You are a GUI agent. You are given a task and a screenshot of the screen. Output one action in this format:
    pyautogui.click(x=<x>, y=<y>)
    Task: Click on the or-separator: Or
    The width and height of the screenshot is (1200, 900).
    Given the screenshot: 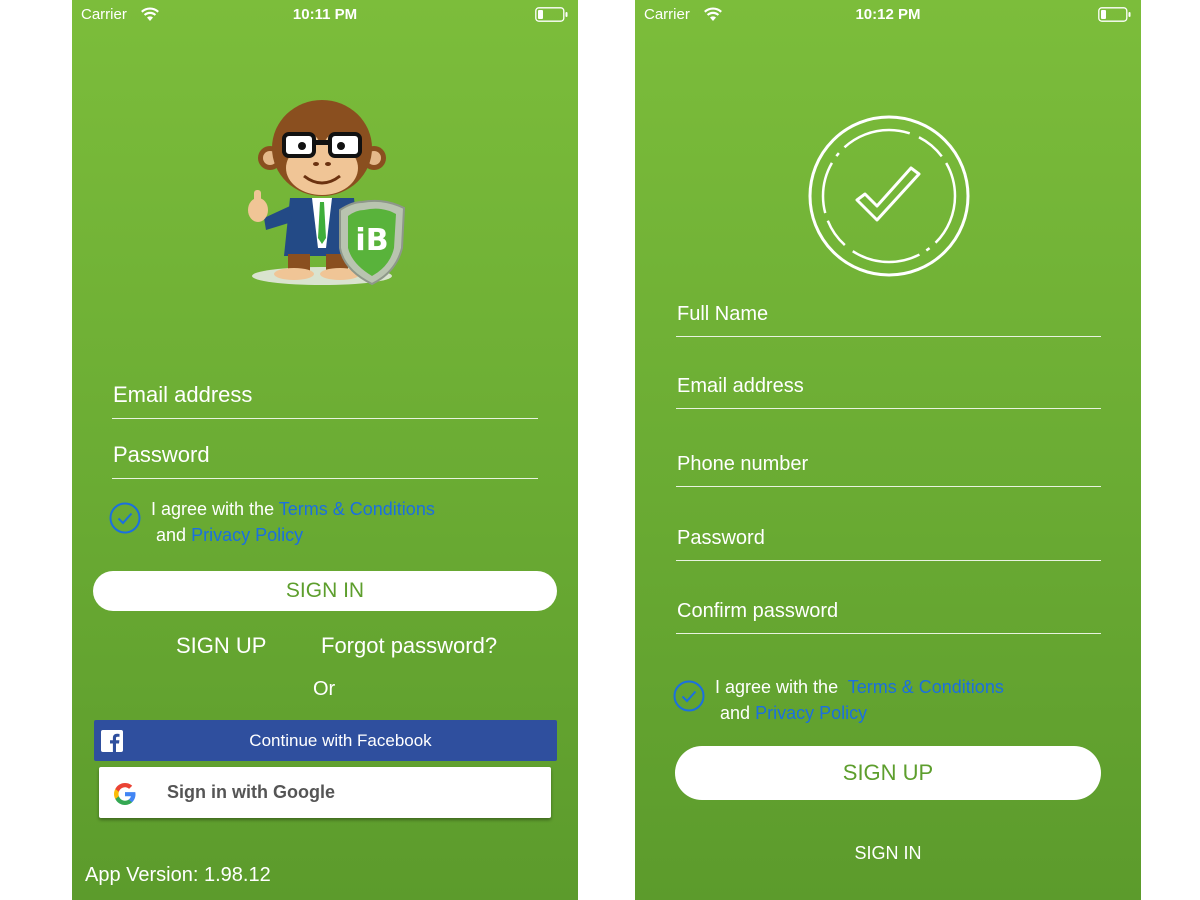 What is the action you would take?
    pyautogui.click(x=324, y=689)
    